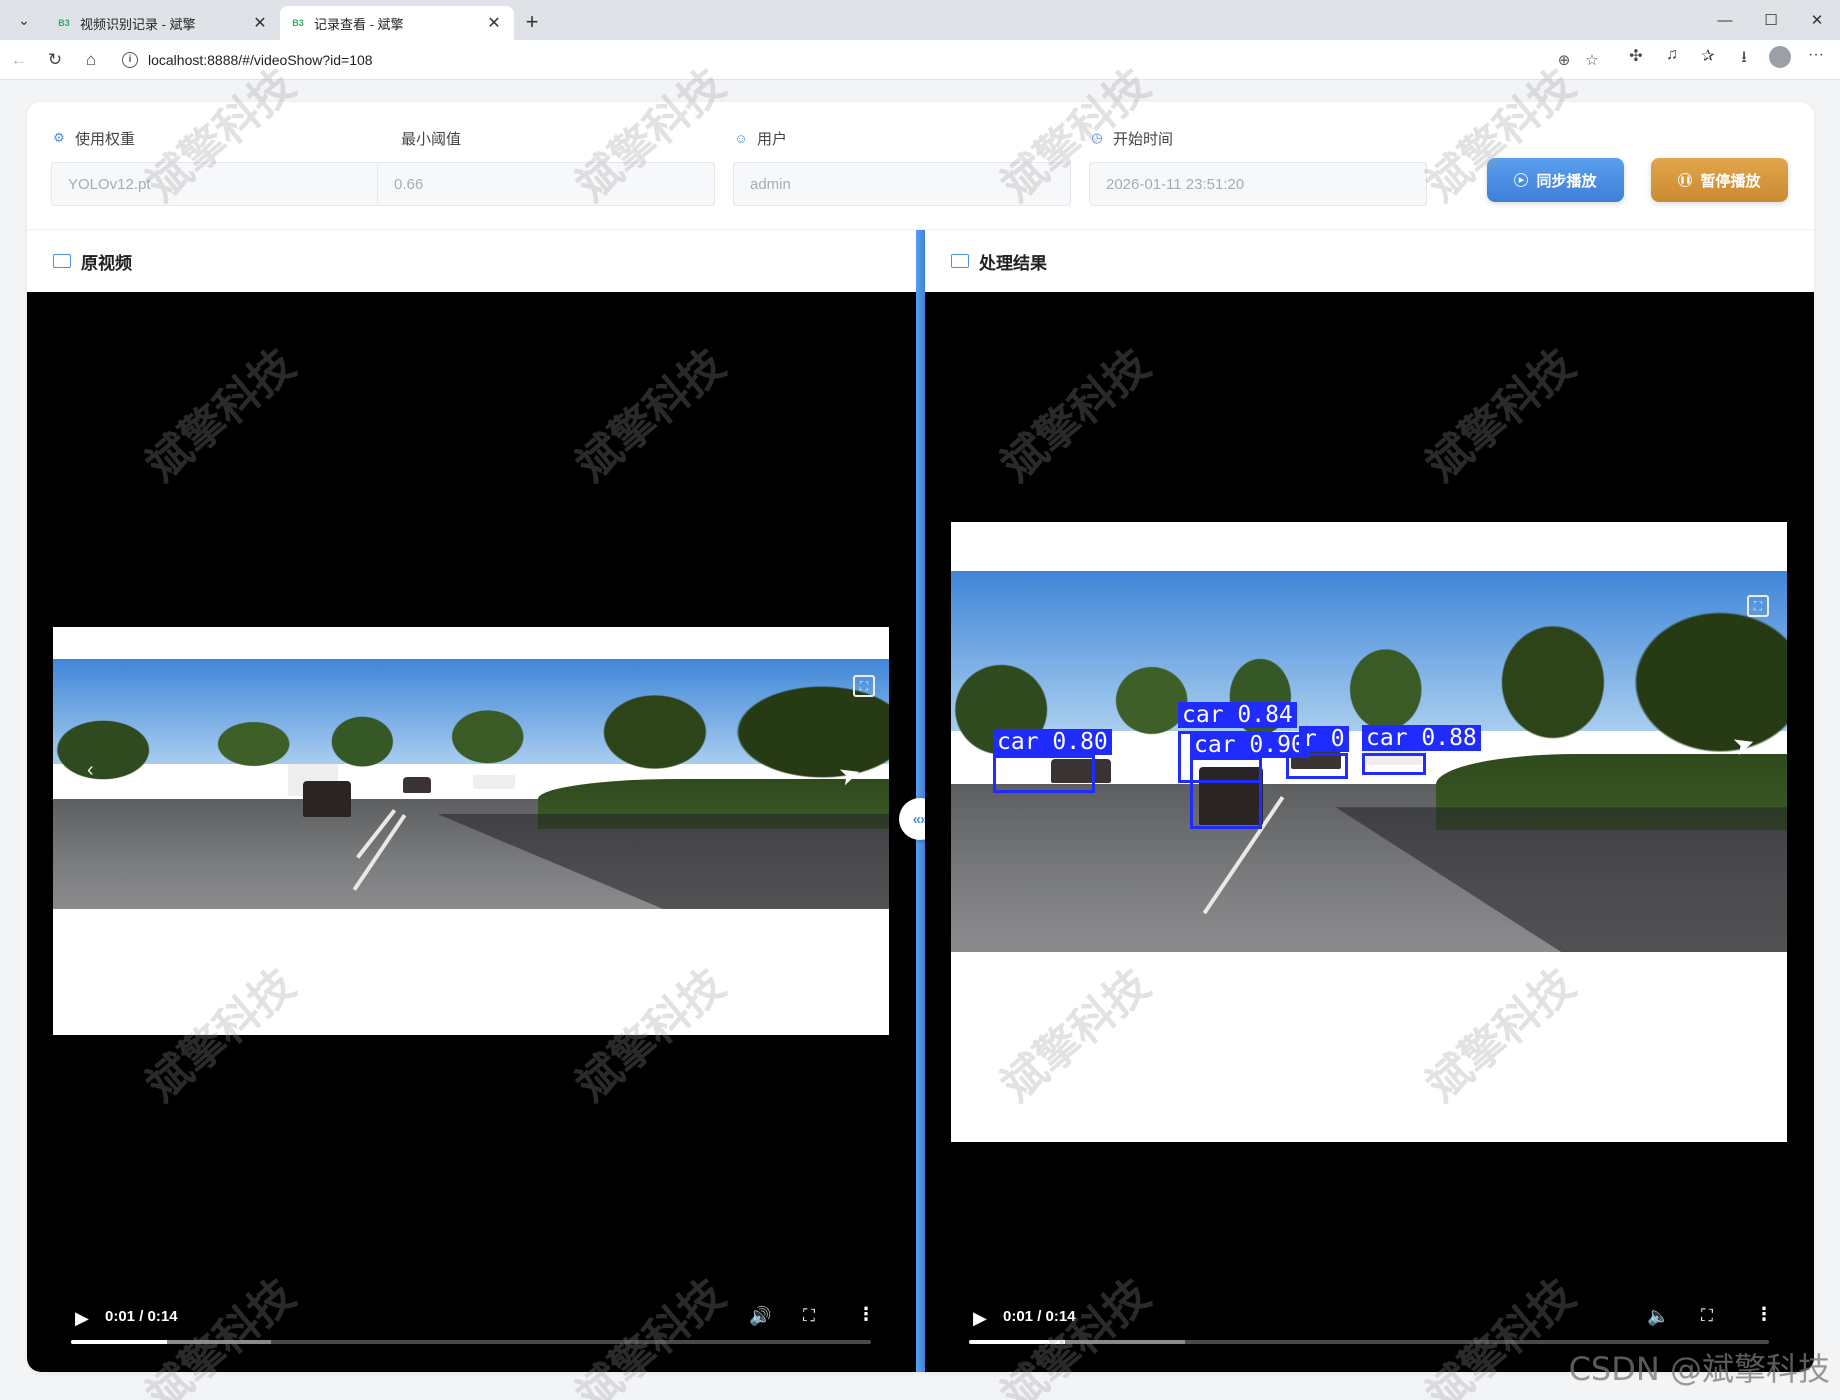  What do you see at coordinates (1658, 1316) in the screenshot?
I see `volume-muted-icon: 🔈` at bounding box center [1658, 1316].